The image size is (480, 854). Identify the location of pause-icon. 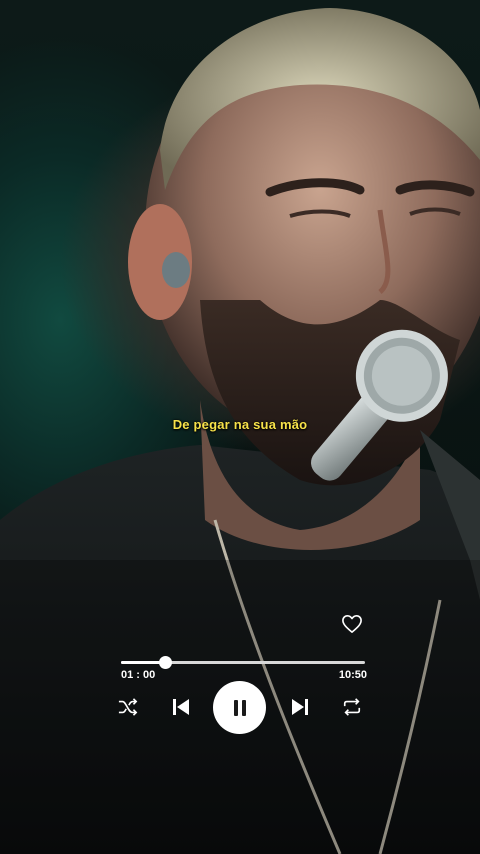
(239, 707).